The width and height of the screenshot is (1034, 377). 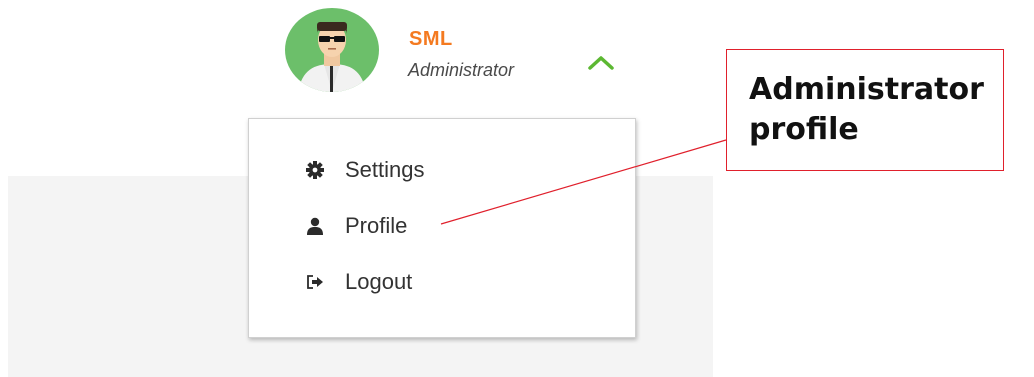 I want to click on logout-icon, so click(x=315, y=282).